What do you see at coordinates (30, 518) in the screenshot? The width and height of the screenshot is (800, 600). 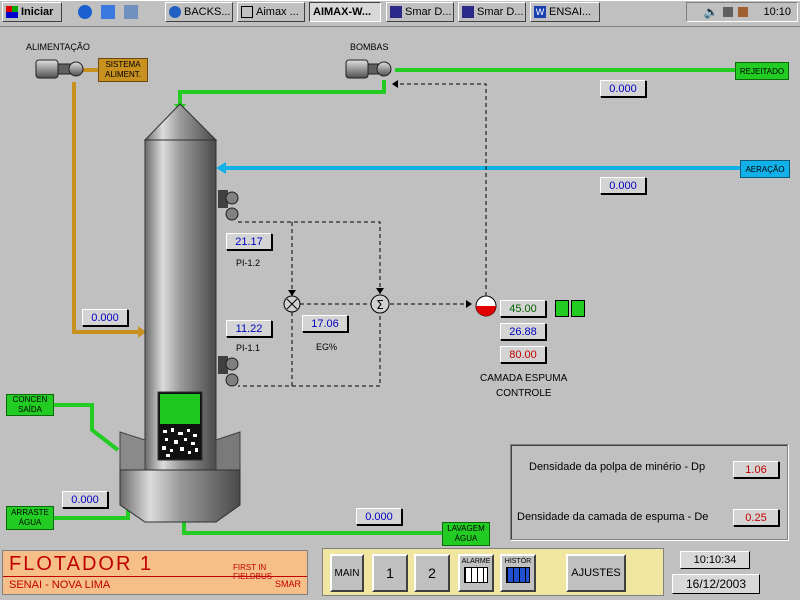 I see `arraste-tag: ARRASTE ÁGUA` at bounding box center [30, 518].